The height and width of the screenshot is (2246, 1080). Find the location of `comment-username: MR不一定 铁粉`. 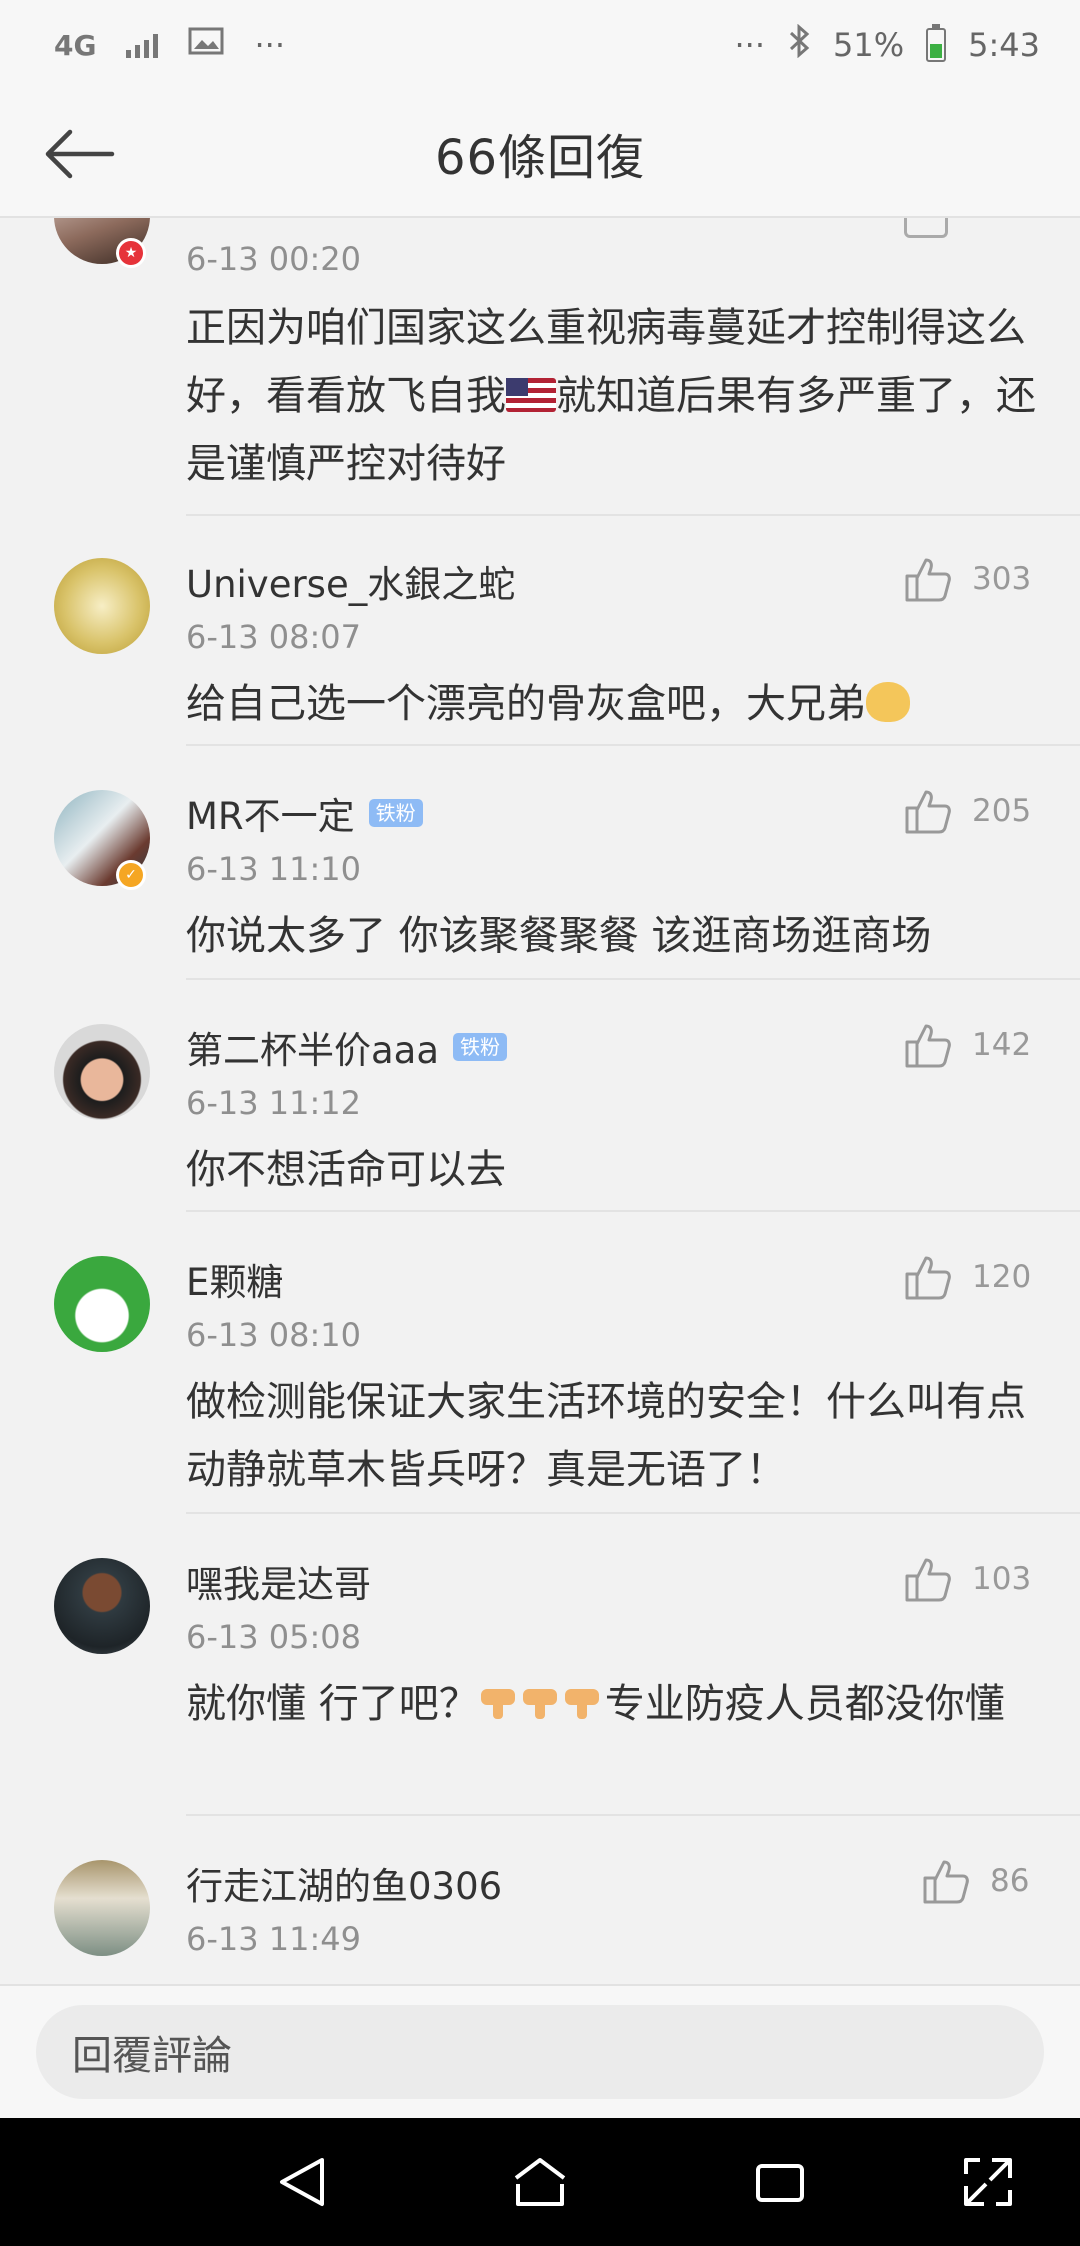

comment-username: MR不一定 铁粉 is located at coordinates (304, 813).